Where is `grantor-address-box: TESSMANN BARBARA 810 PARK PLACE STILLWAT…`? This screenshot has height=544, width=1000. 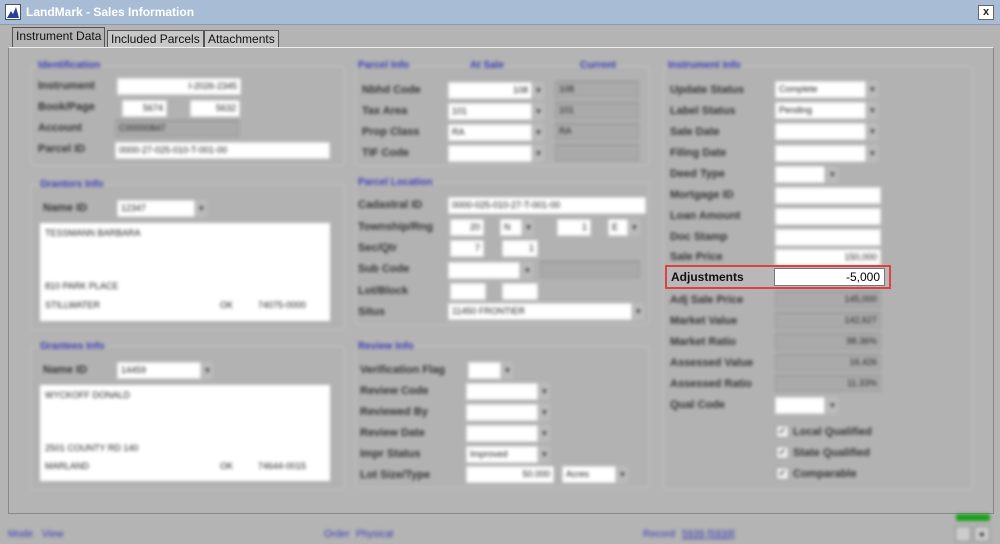
grantor-address-box: TESSMANN BARBARA 810 PARK PLACE STILLWAT… is located at coordinates (185, 272).